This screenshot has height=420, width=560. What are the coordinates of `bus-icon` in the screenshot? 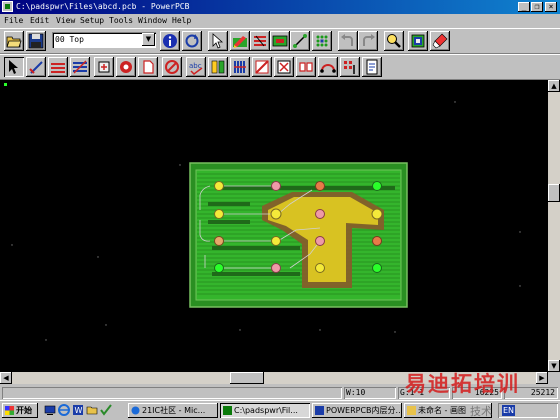 It's located at (240, 67).